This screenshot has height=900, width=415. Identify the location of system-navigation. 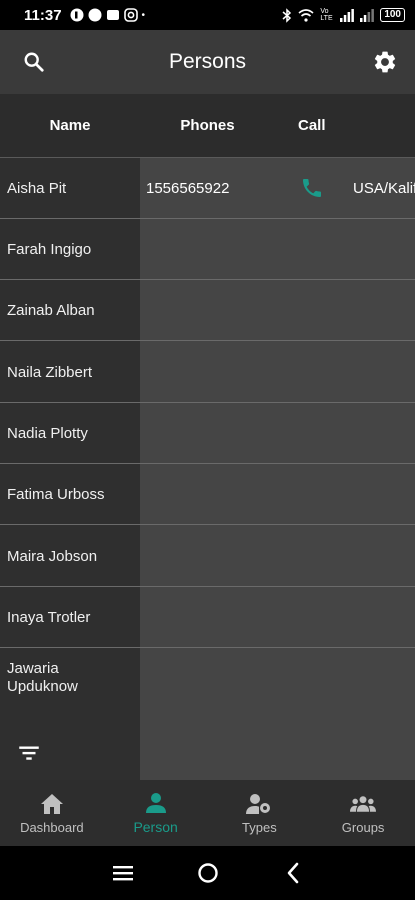
(207, 873).